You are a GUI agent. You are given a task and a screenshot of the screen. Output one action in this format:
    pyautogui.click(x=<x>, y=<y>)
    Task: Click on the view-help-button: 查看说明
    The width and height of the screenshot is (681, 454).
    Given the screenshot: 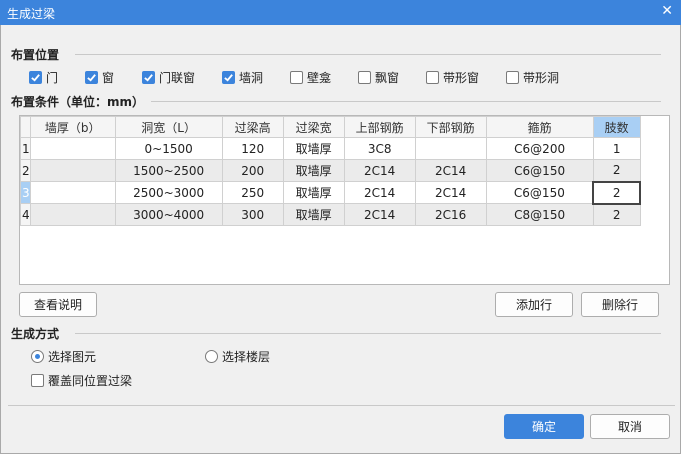 What is the action you would take?
    pyautogui.click(x=58, y=304)
    